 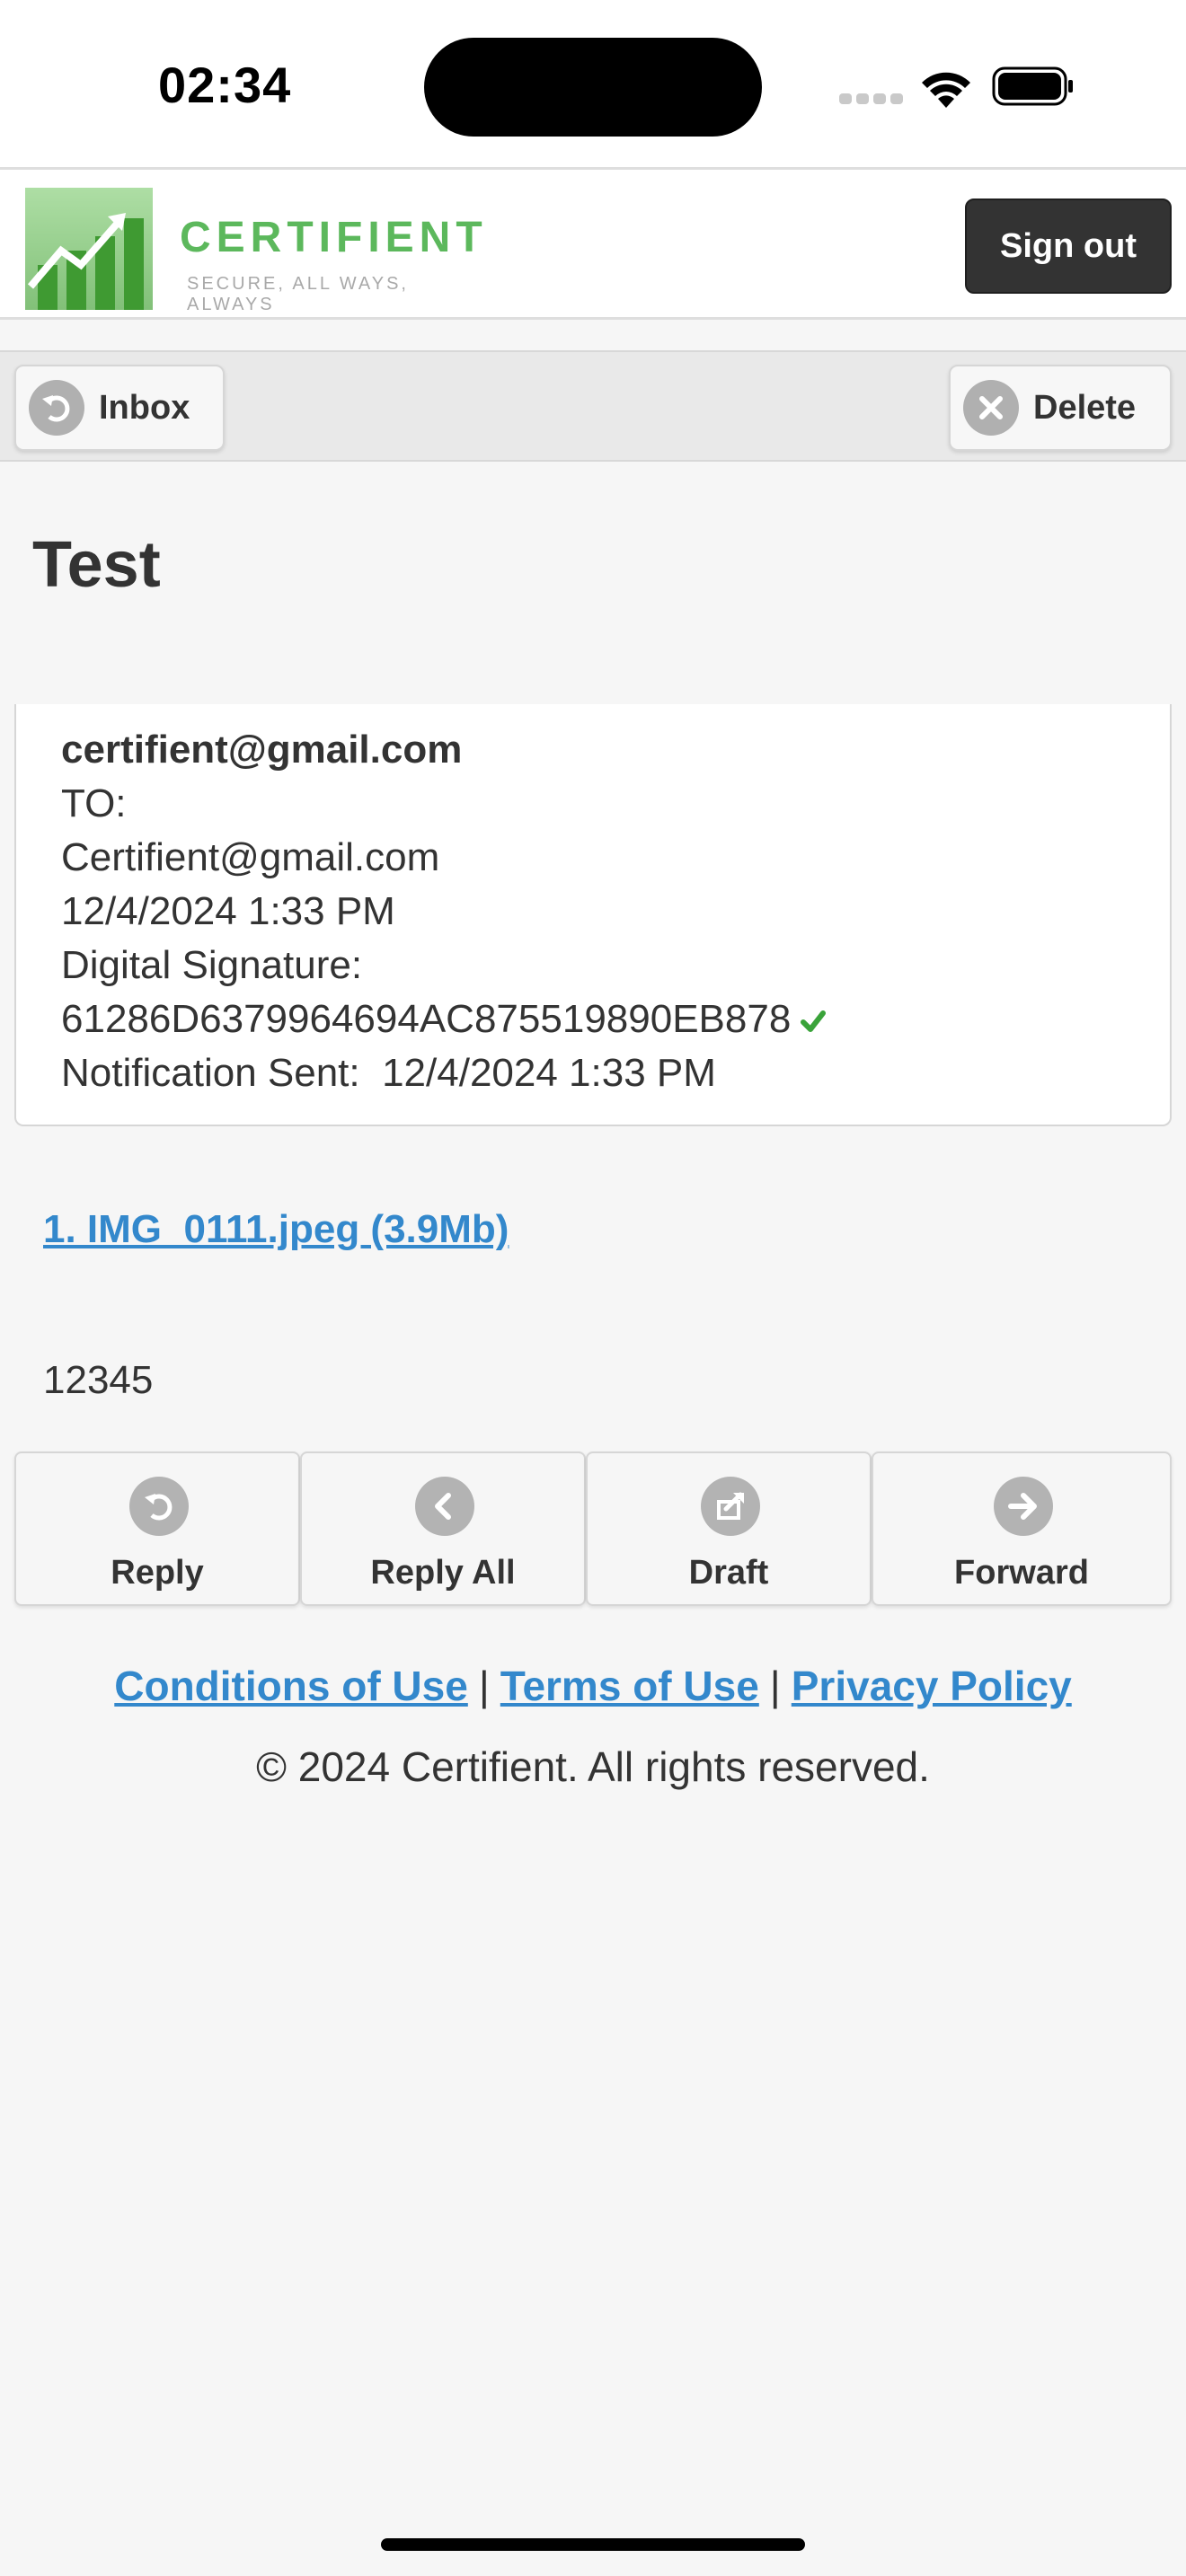 I want to click on attachment-link: 1. IMG_0111.jpeg (3.9Mb), so click(x=276, y=1229).